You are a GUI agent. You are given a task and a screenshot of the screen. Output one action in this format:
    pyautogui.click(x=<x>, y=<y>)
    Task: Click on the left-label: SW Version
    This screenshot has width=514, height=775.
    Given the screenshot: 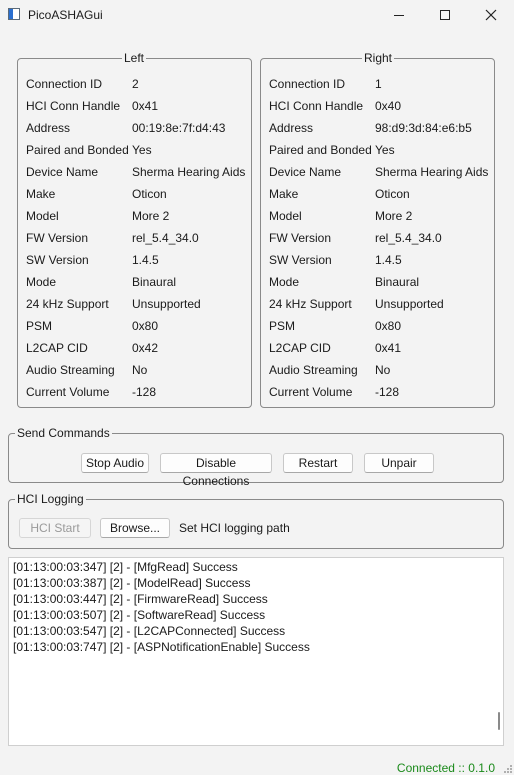 What is the action you would take?
    pyautogui.click(x=57, y=260)
    